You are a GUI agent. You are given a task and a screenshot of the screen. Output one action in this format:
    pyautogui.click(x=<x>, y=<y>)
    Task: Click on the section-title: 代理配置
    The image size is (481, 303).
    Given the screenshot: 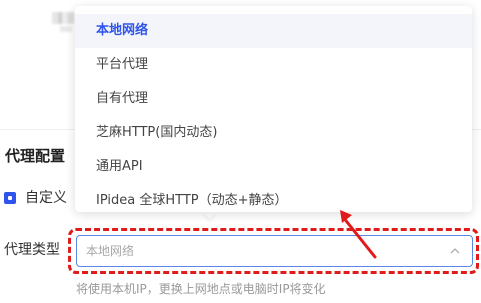 What is the action you would take?
    pyautogui.click(x=35, y=156)
    